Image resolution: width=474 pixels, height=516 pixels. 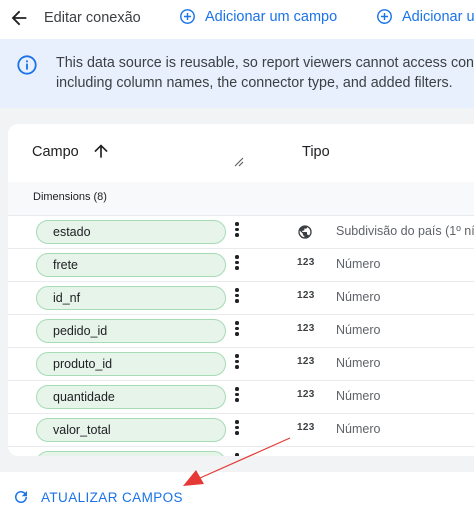 What do you see at coordinates (131, 364) in the screenshot?
I see `field-chip: produto_id` at bounding box center [131, 364].